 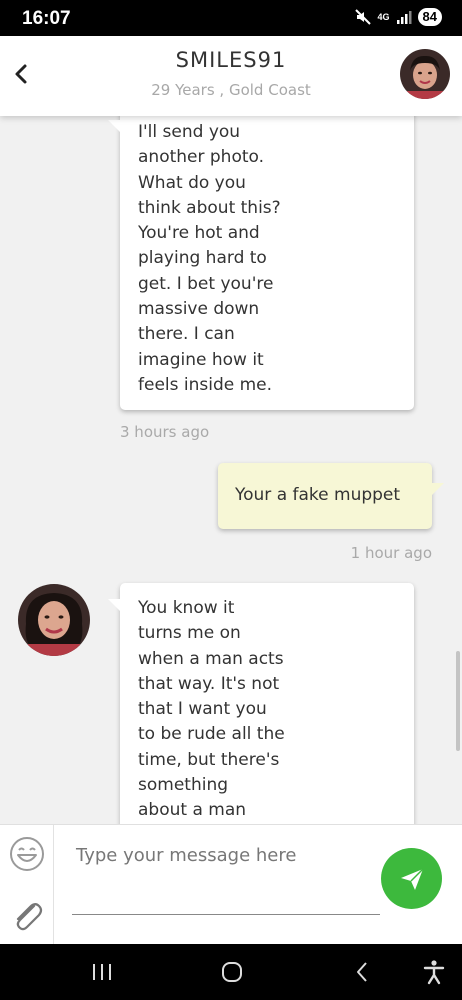 I want to click on home-icon, so click(x=232, y=972).